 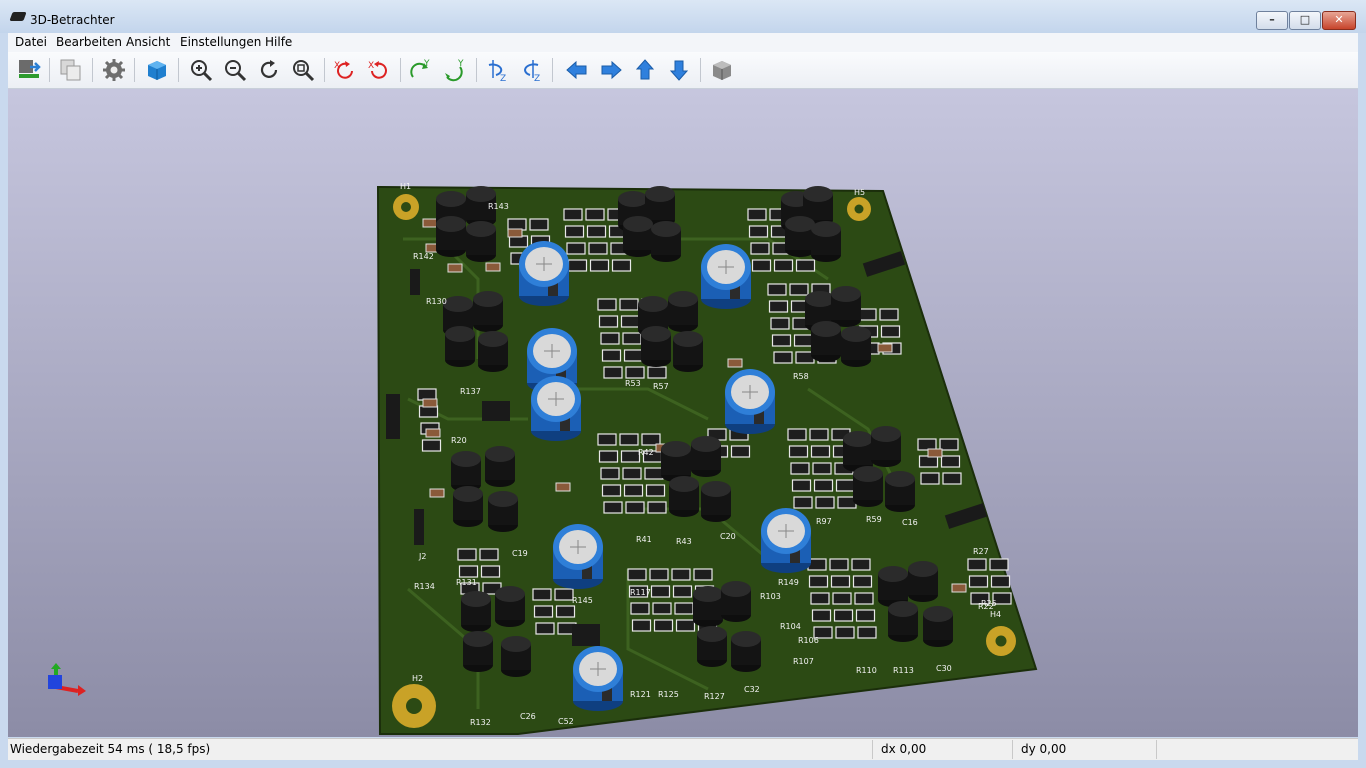 What do you see at coordinates (220, 42) in the screenshot?
I see `menu-einstellungen: Einstellungen` at bounding box center [220, 42].